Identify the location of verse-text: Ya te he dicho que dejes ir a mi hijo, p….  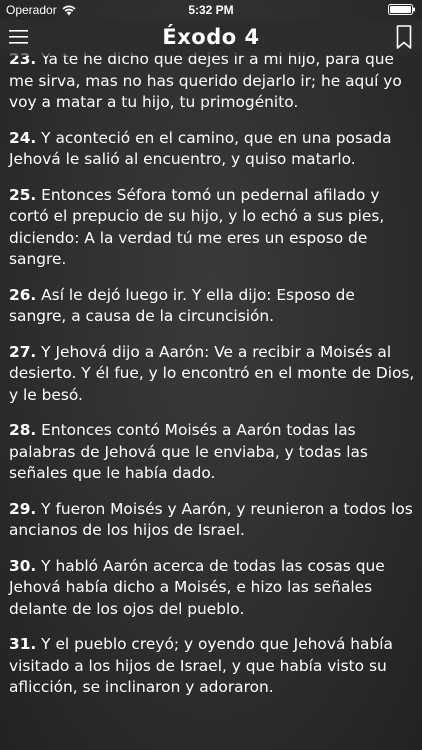
(205, 80).